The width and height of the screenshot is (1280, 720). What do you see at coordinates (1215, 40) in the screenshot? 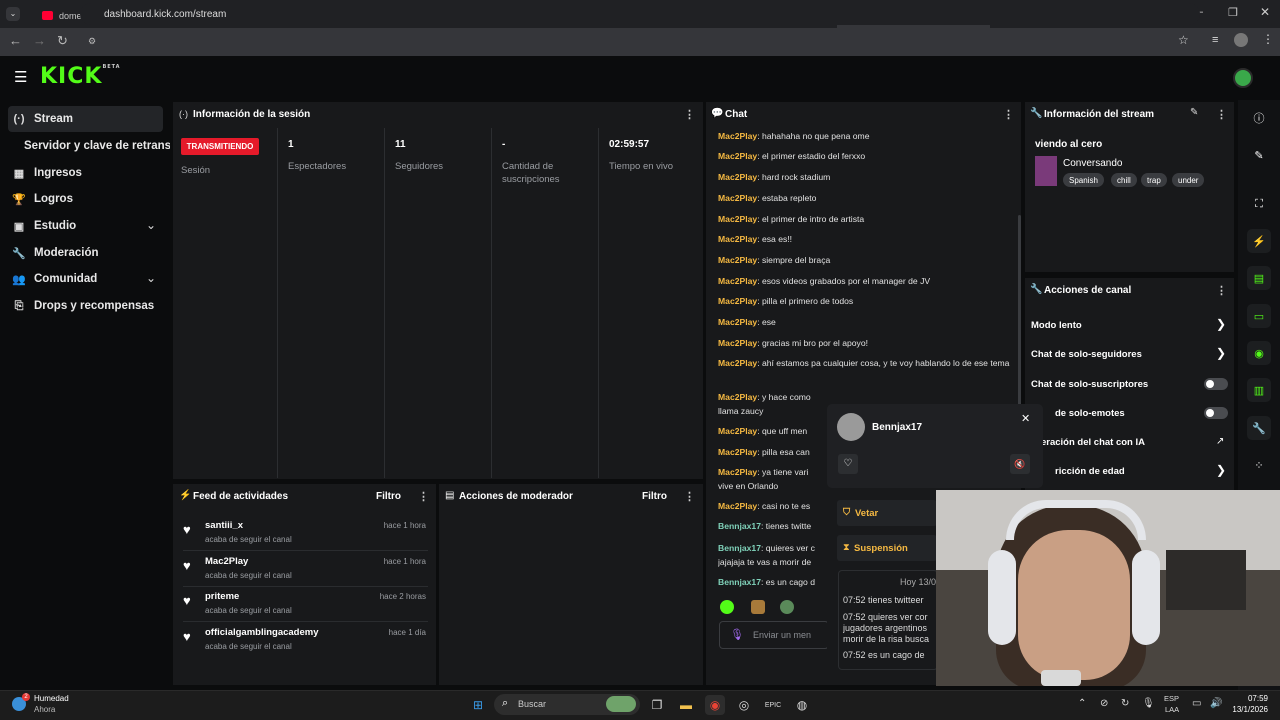
I see `media-icon: ≡` at bounding box center [1215, 40].